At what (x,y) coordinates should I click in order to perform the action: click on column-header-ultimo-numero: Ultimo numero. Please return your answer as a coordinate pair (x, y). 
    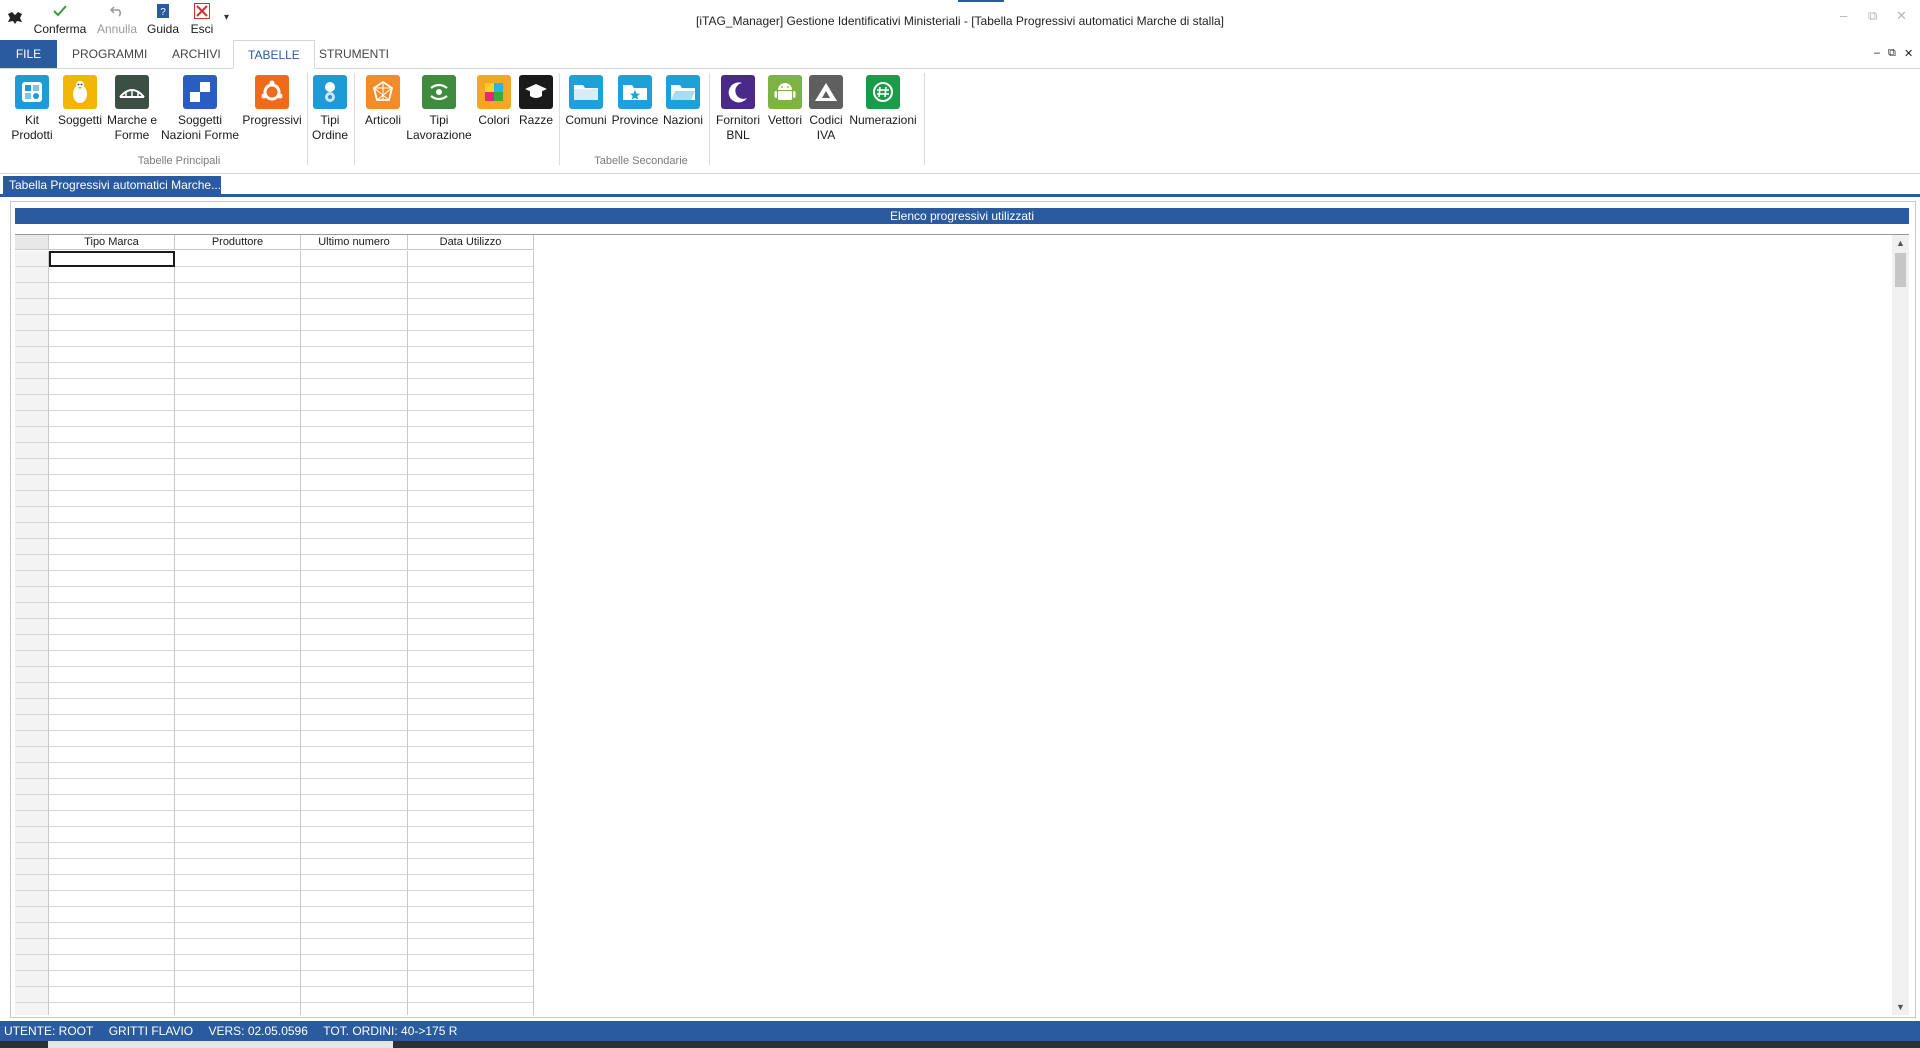
    Looking at the image, I should click on (354, 242).